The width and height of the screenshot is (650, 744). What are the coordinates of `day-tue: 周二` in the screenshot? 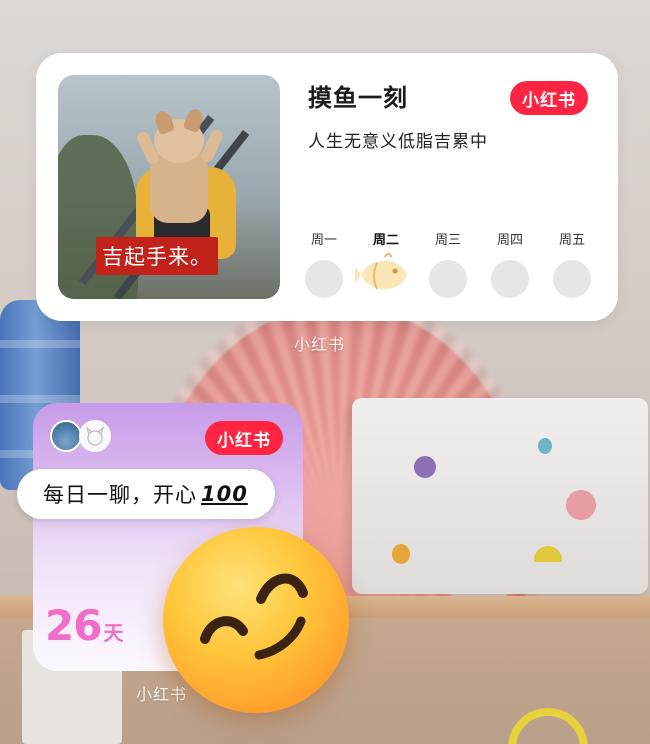 It's located at (382, 259).